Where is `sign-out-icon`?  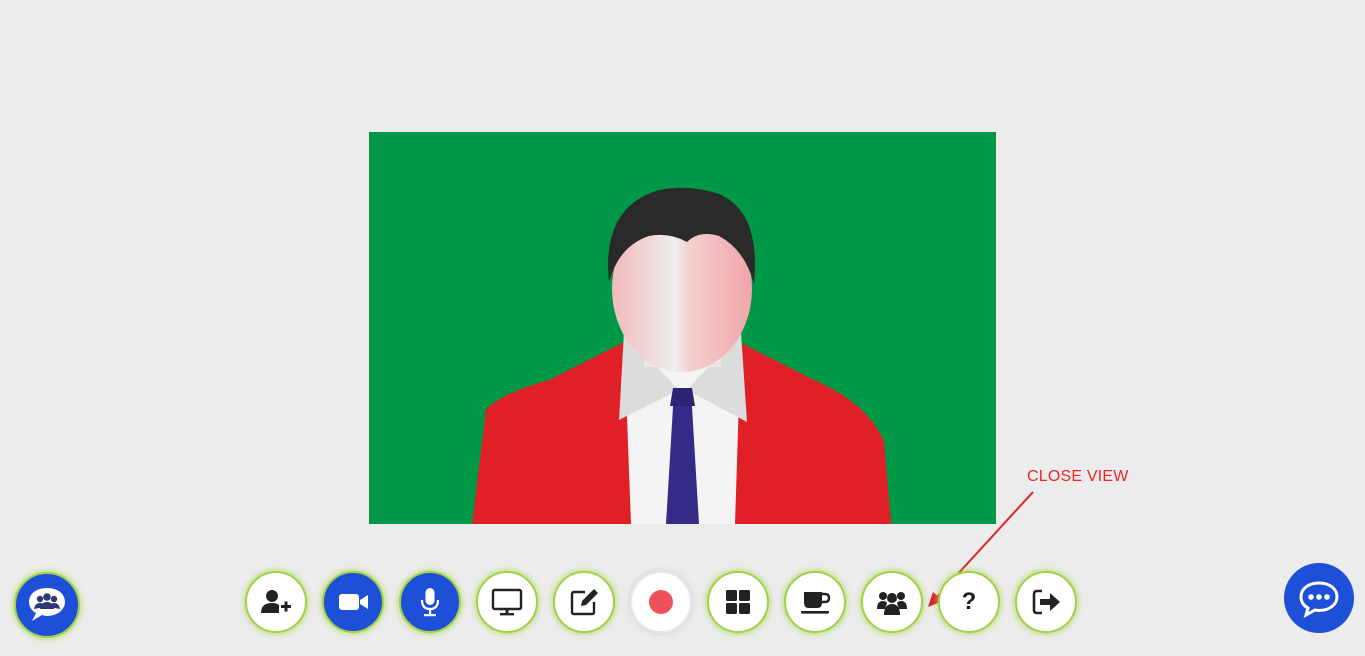 sign-out-icon is located at coordinates (1046, 602).